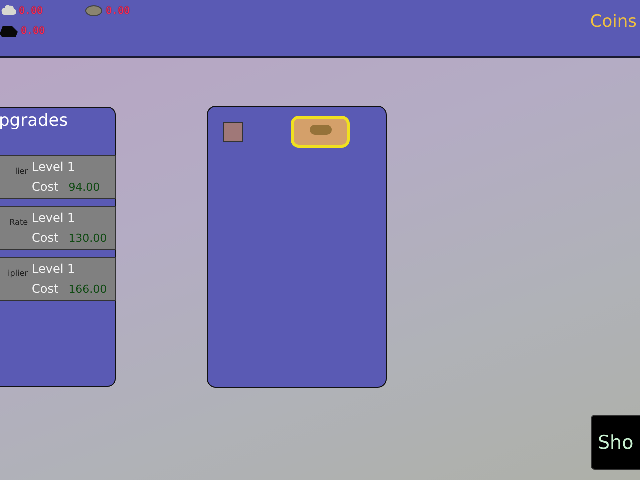 Image resolution: width=640 pixels, height=480 pixels. What do you see at coordinates (233, 132) in the screenshot?
I see `inventory-slot` at bounding box center [233, 132].